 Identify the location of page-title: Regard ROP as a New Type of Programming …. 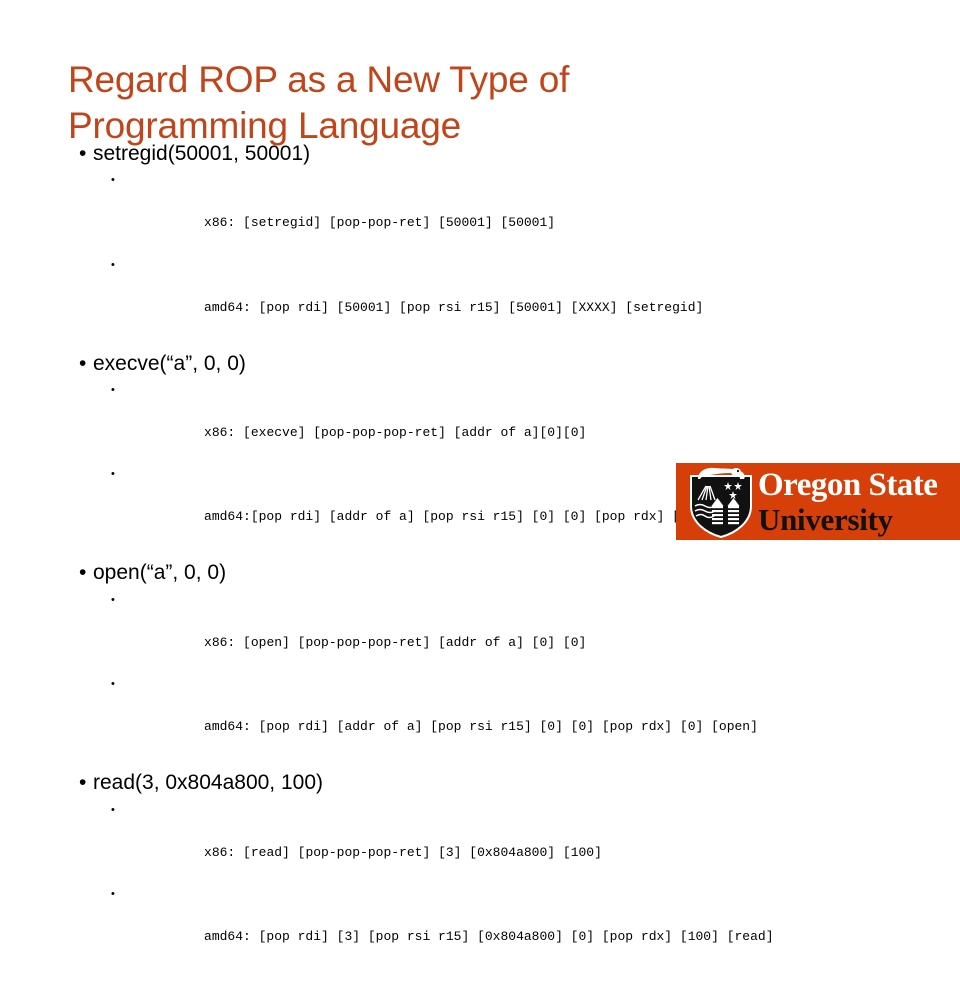
(319, 102).